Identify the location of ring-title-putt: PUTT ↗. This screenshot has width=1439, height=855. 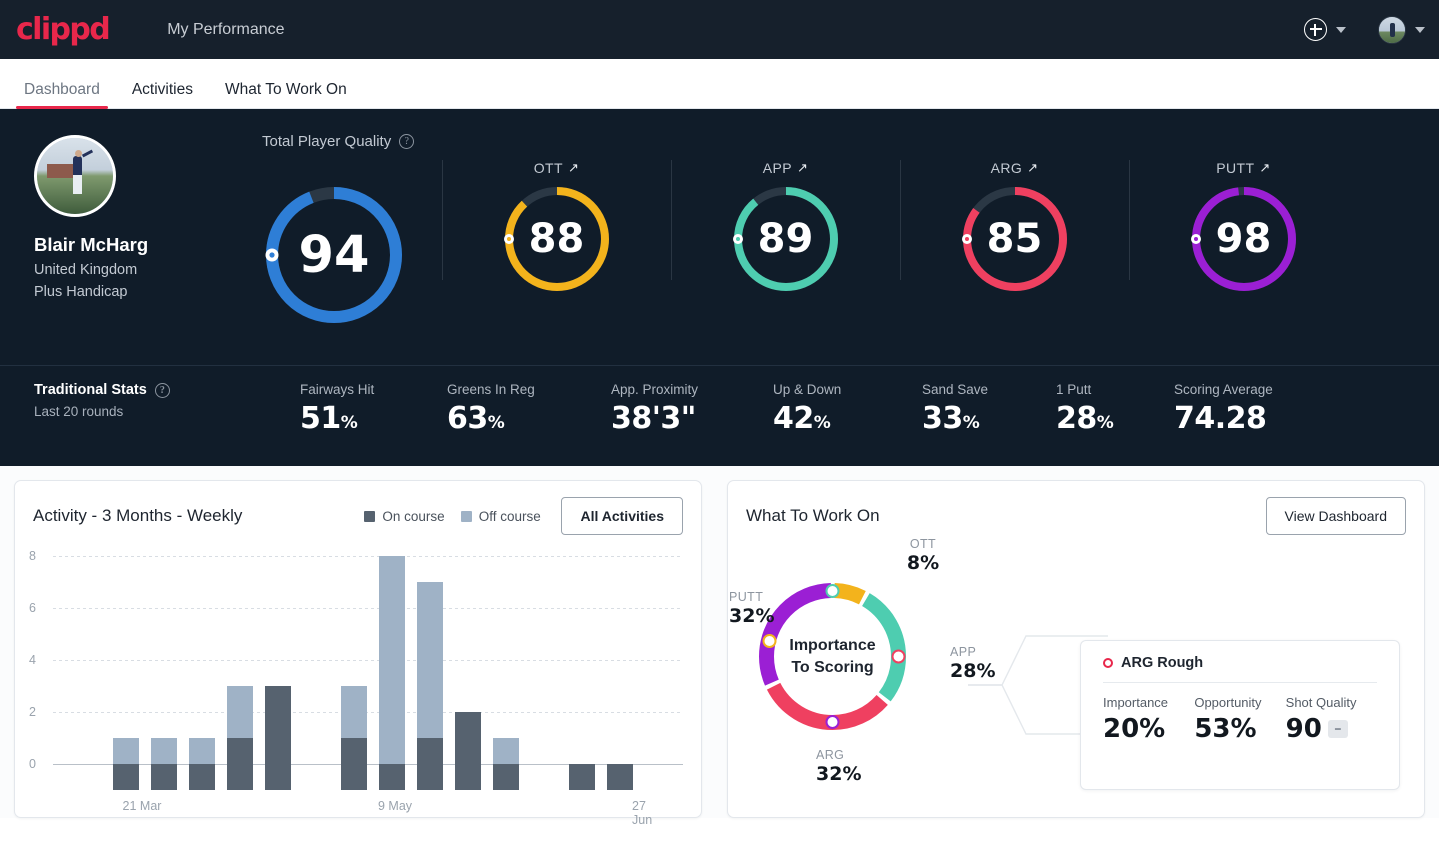
(1243, 168).